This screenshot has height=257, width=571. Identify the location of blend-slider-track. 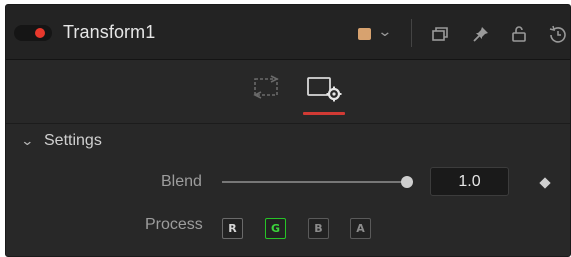
(314, 182).